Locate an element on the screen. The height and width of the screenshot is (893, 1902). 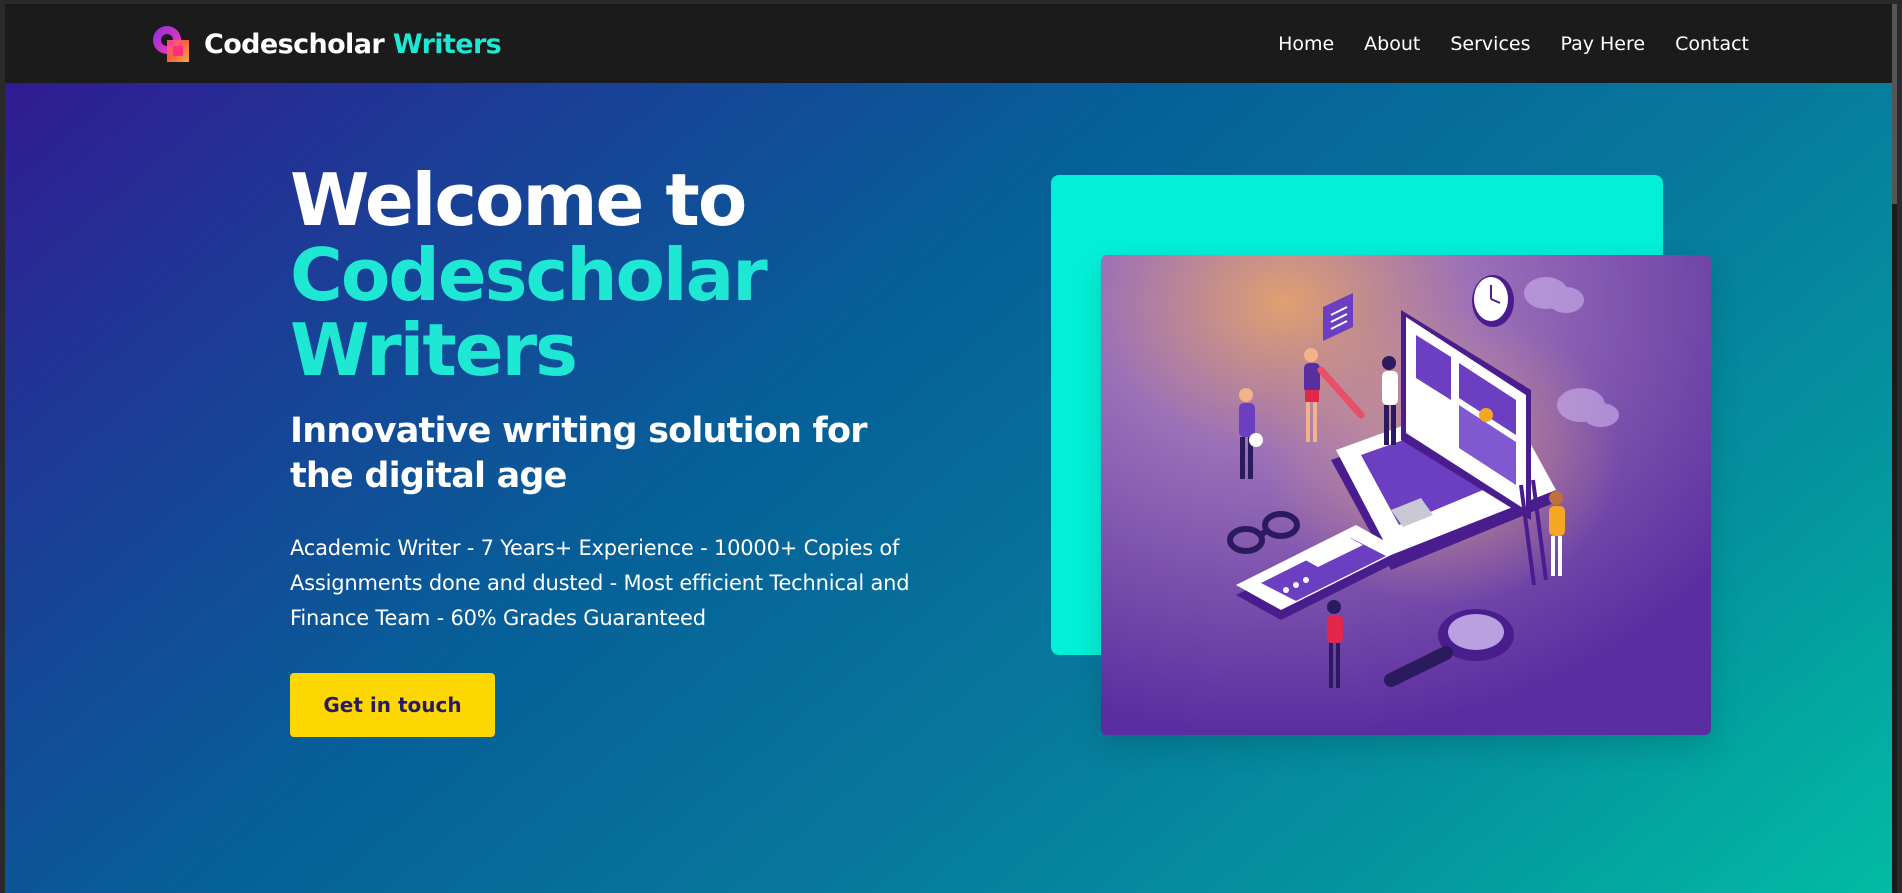
scrollbar-thumb is located at coordinates (1894, 104).